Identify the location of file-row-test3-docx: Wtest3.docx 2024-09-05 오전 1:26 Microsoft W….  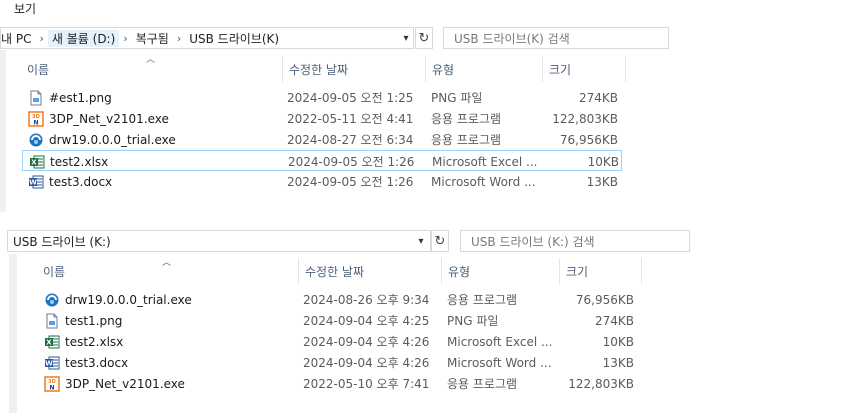
(322, 181).